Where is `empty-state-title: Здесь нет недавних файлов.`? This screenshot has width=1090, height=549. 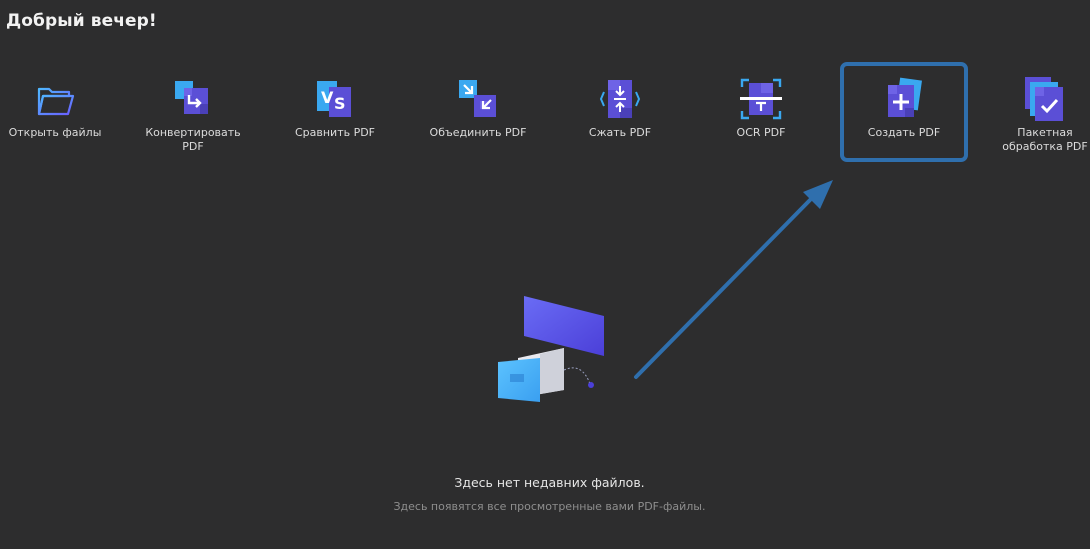 empty-state-title: Здесь нет недавних файлов. is located at coordinates (549, 482).